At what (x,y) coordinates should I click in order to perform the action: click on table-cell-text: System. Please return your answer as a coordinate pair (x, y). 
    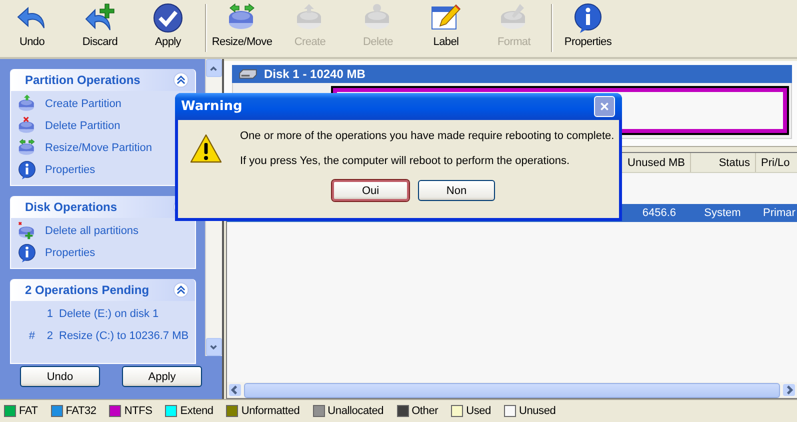
    Looking at the image, I should click on (722, 213).